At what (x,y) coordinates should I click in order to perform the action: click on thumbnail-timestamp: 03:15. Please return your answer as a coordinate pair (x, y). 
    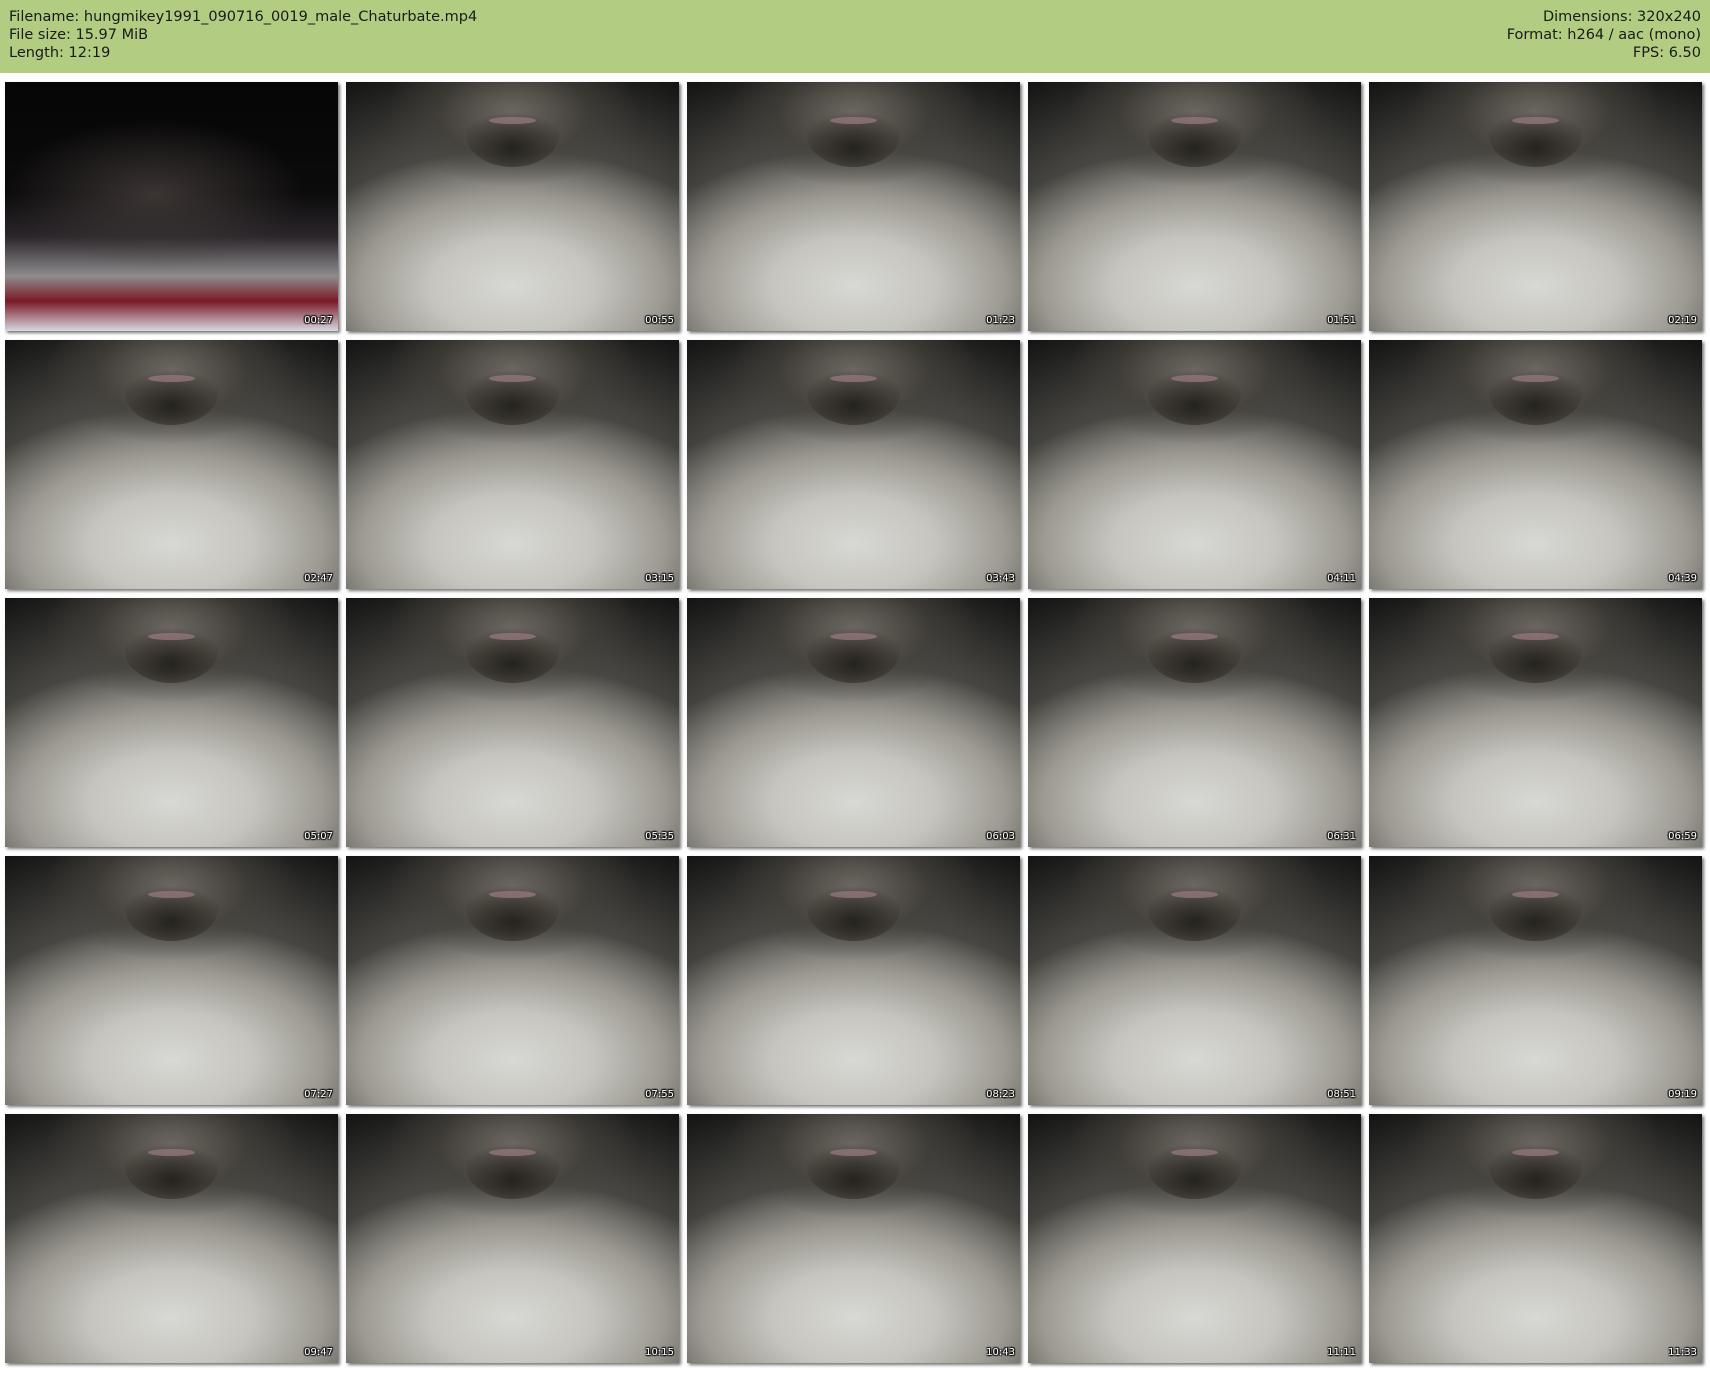
    Looking at the image, I should click on (659, 578).